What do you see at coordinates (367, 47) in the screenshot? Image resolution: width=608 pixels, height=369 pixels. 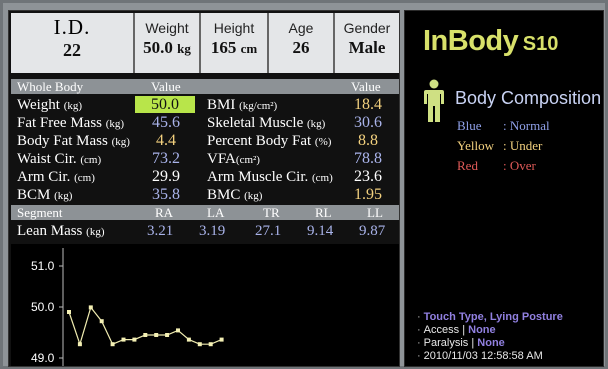 I see `gender-header-value: Male` at bounding box center [367, 47].